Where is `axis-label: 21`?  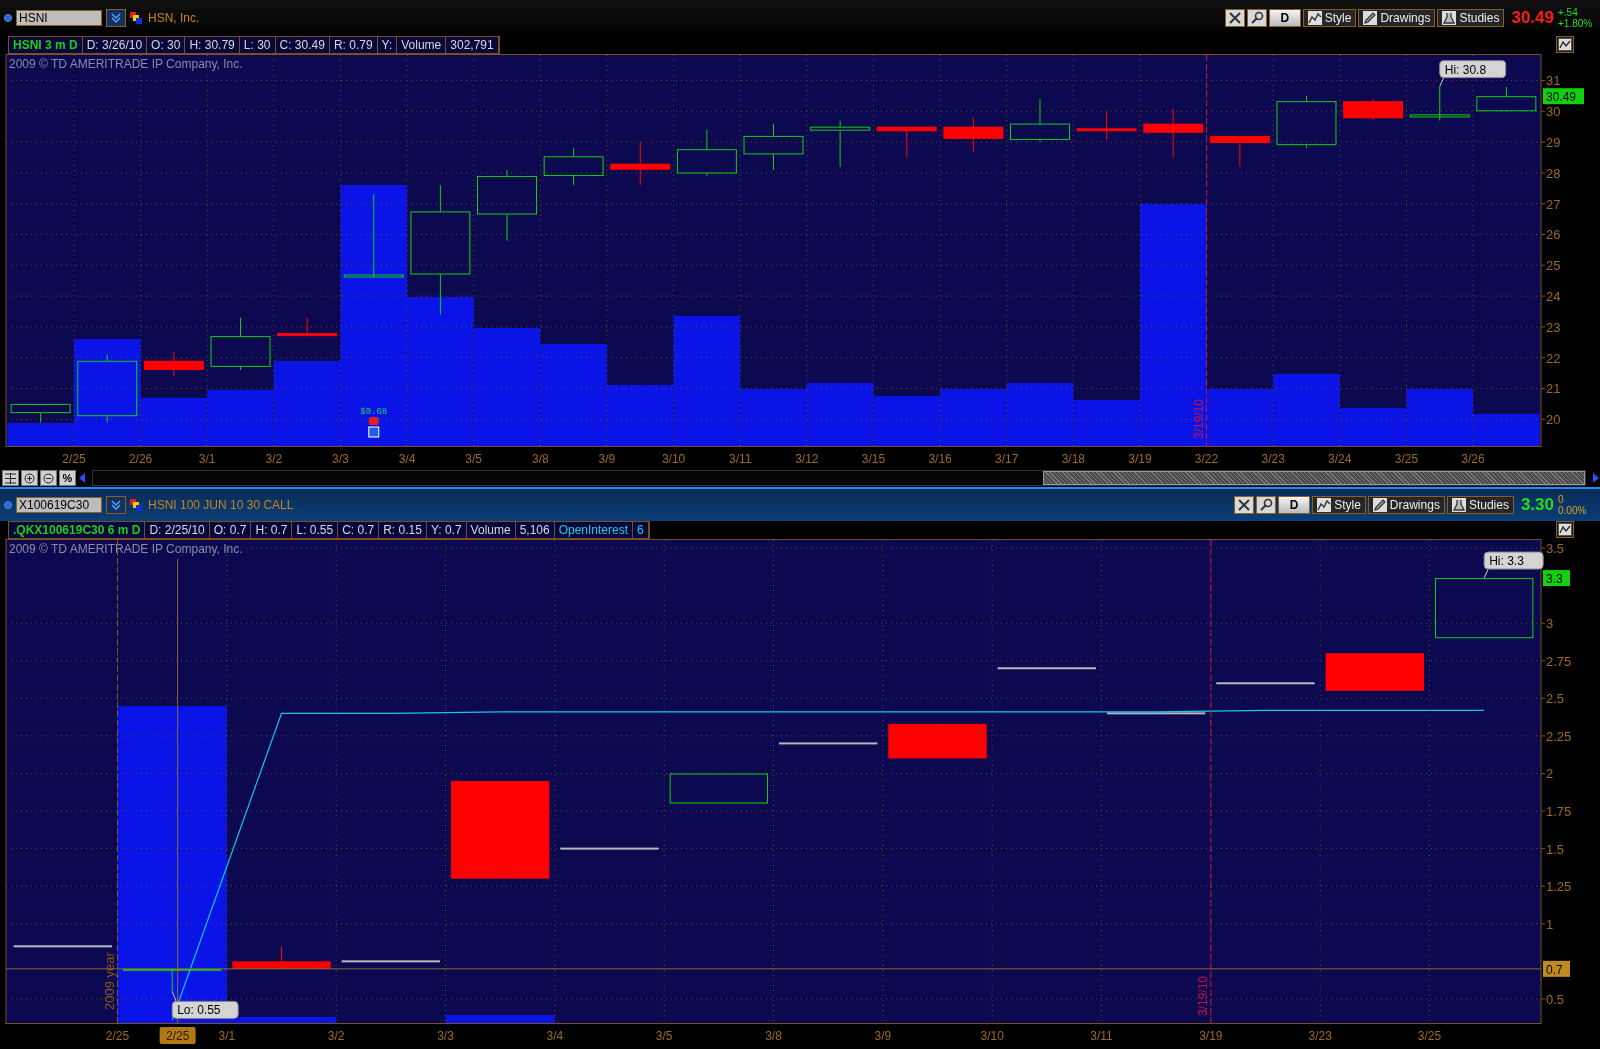 axis-label: 21 is located at coordinates (1553, 389).